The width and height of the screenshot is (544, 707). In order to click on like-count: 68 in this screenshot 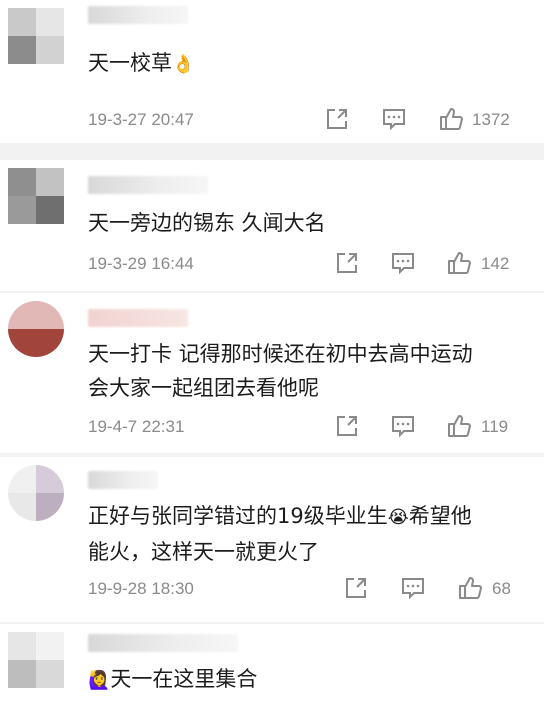, I will do `click(501, 588)`.